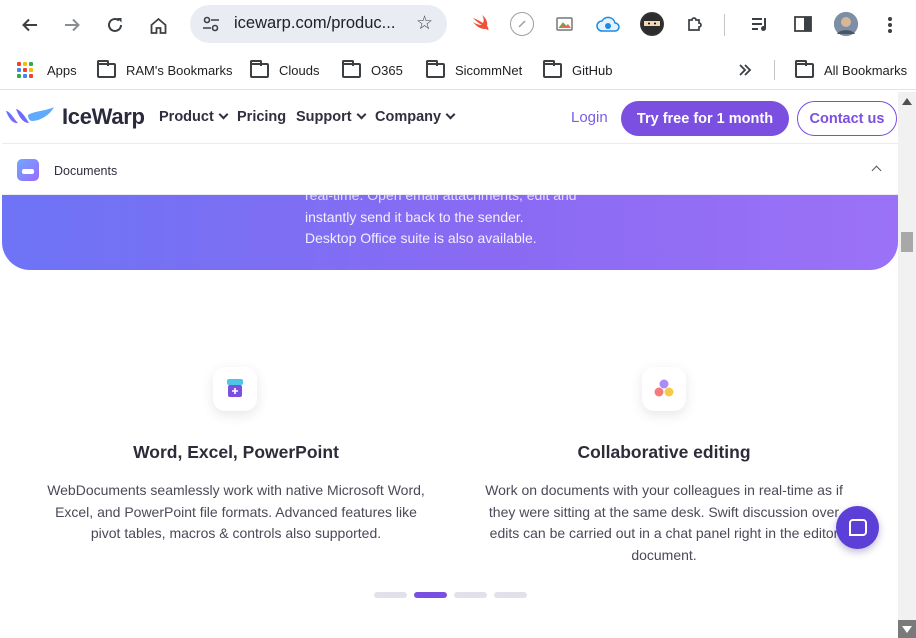 This screenshot has width=916, height=638. I want to click on nav-company: Company, so click(415, 117).